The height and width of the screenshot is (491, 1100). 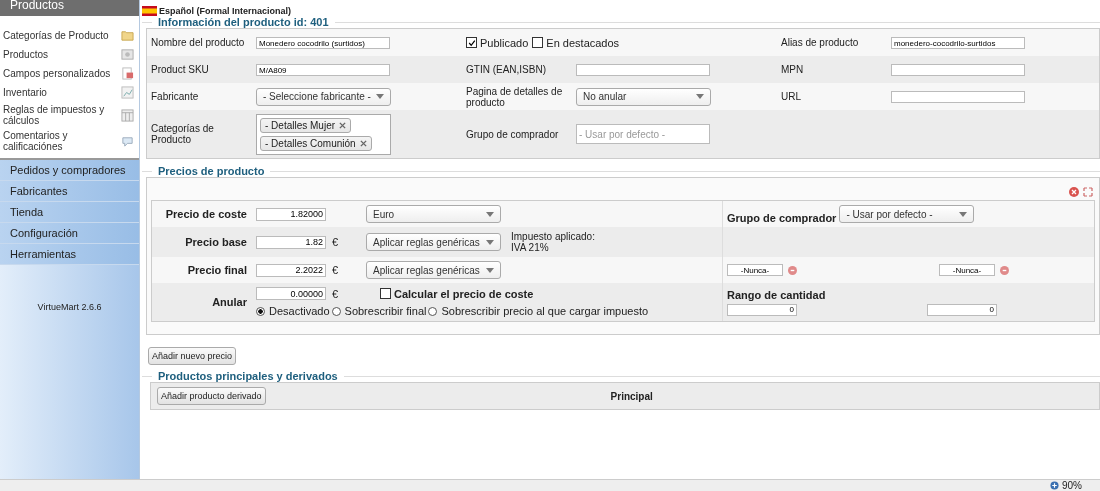 What do you see at coordinates (291, 293) in the screenshot?
I see `price-field: 0.00000` at bounding box center [291, 293].